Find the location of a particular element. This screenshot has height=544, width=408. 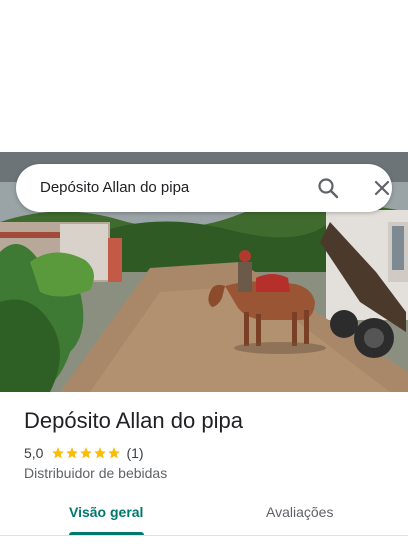

place-category: Distribuidor de bebidas is located at coordinates (96, 473).